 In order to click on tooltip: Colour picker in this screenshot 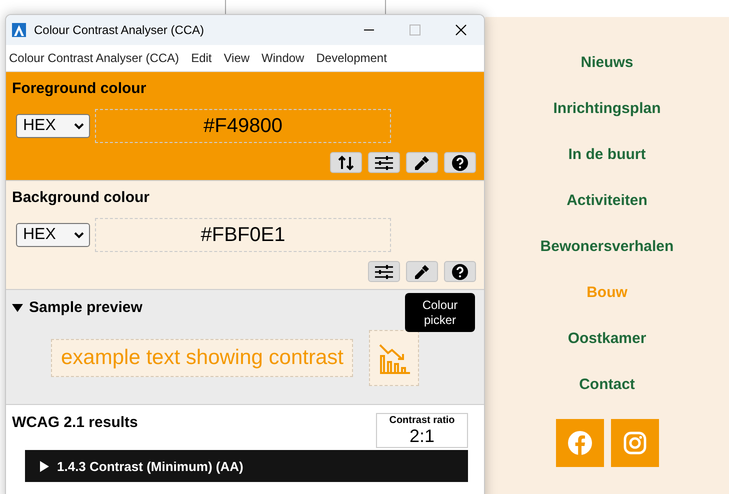, I will do `click(440, 312)`.